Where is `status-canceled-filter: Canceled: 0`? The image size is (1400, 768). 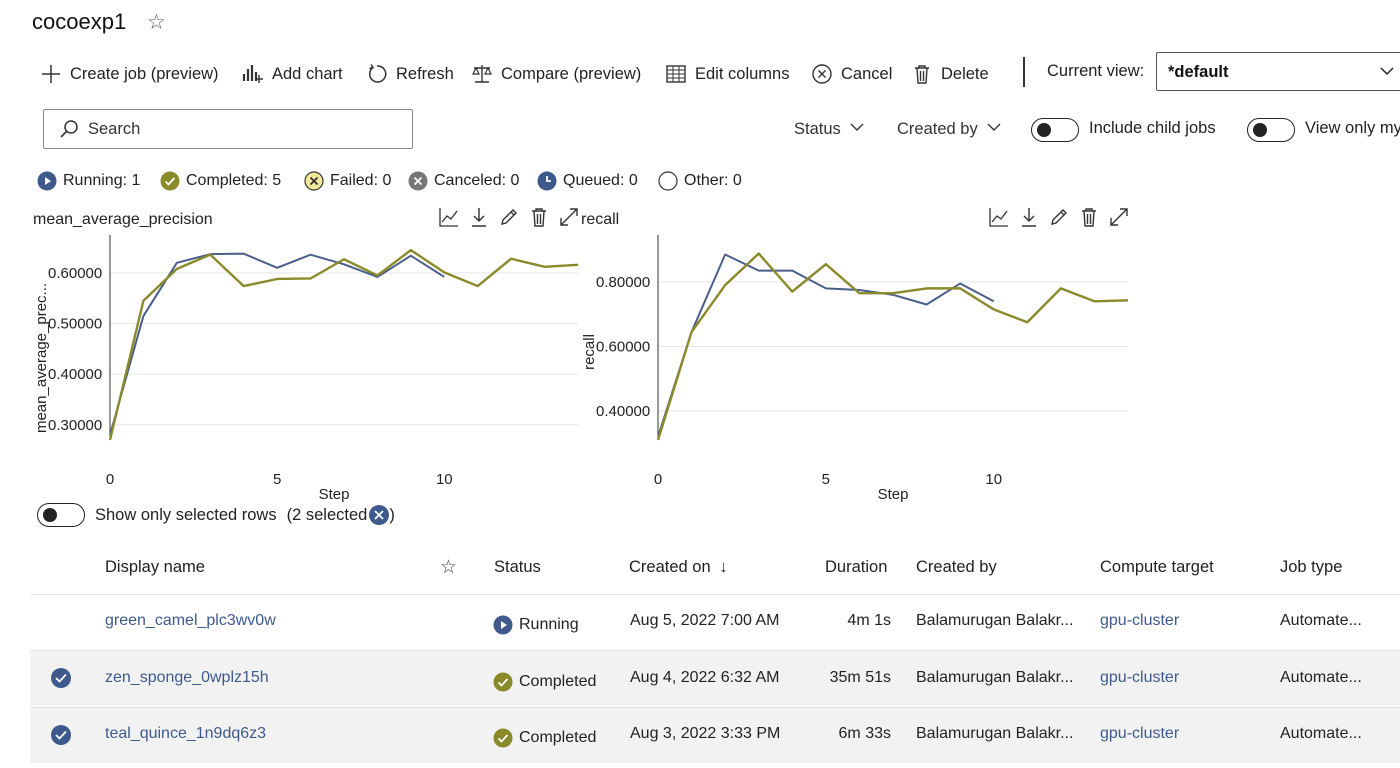
status-canceled-filter: Canceled: 0 is located at coordinates (463, 181).